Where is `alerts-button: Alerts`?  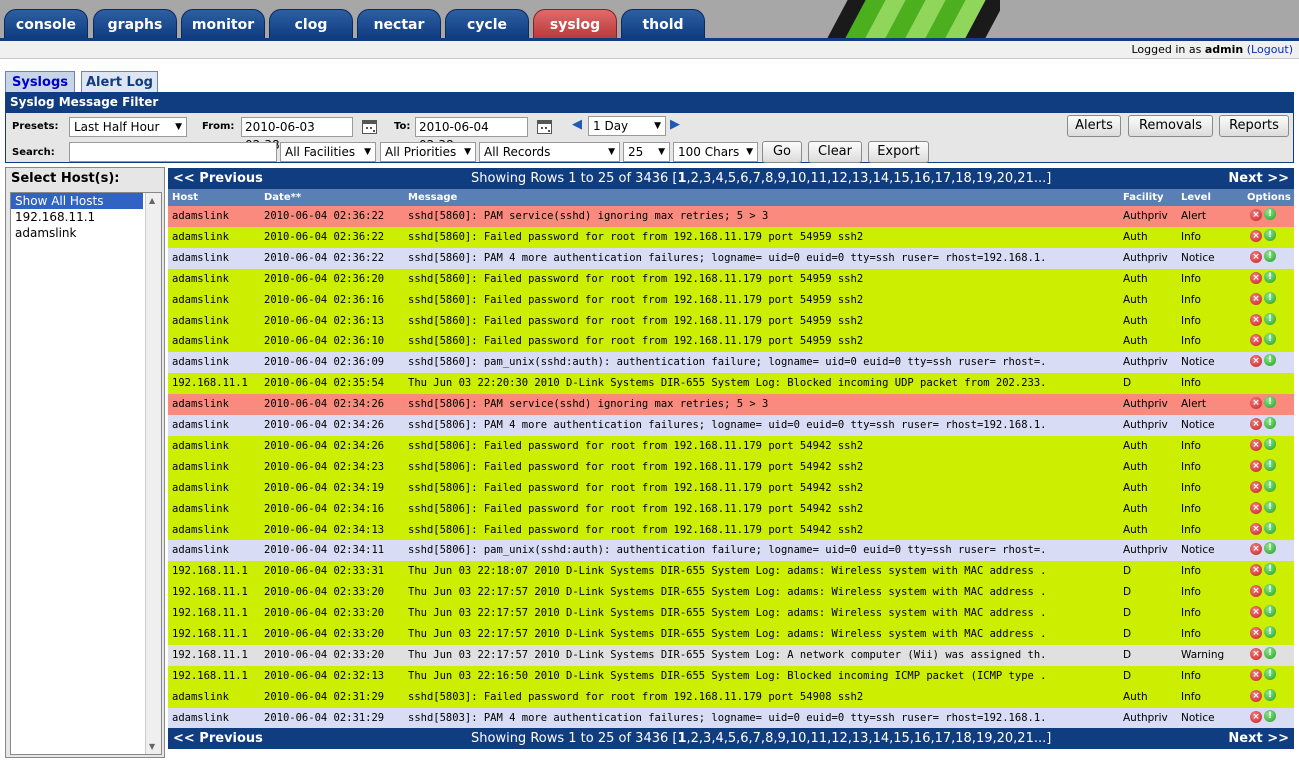
alerts-button: Alerts is located at coordinates (1094, 126).